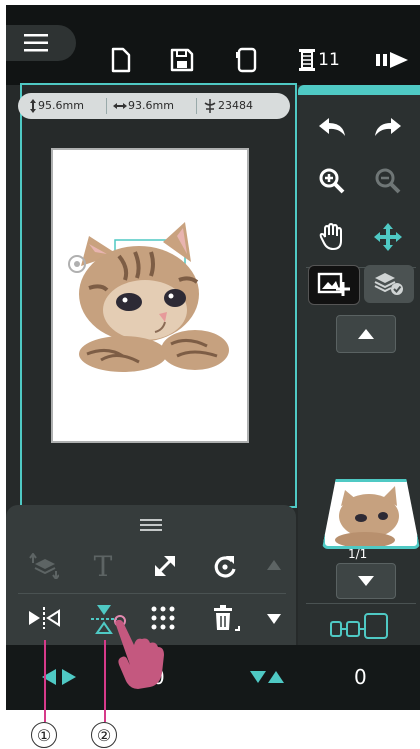  I want to click on redo-button, so click(388, 127).